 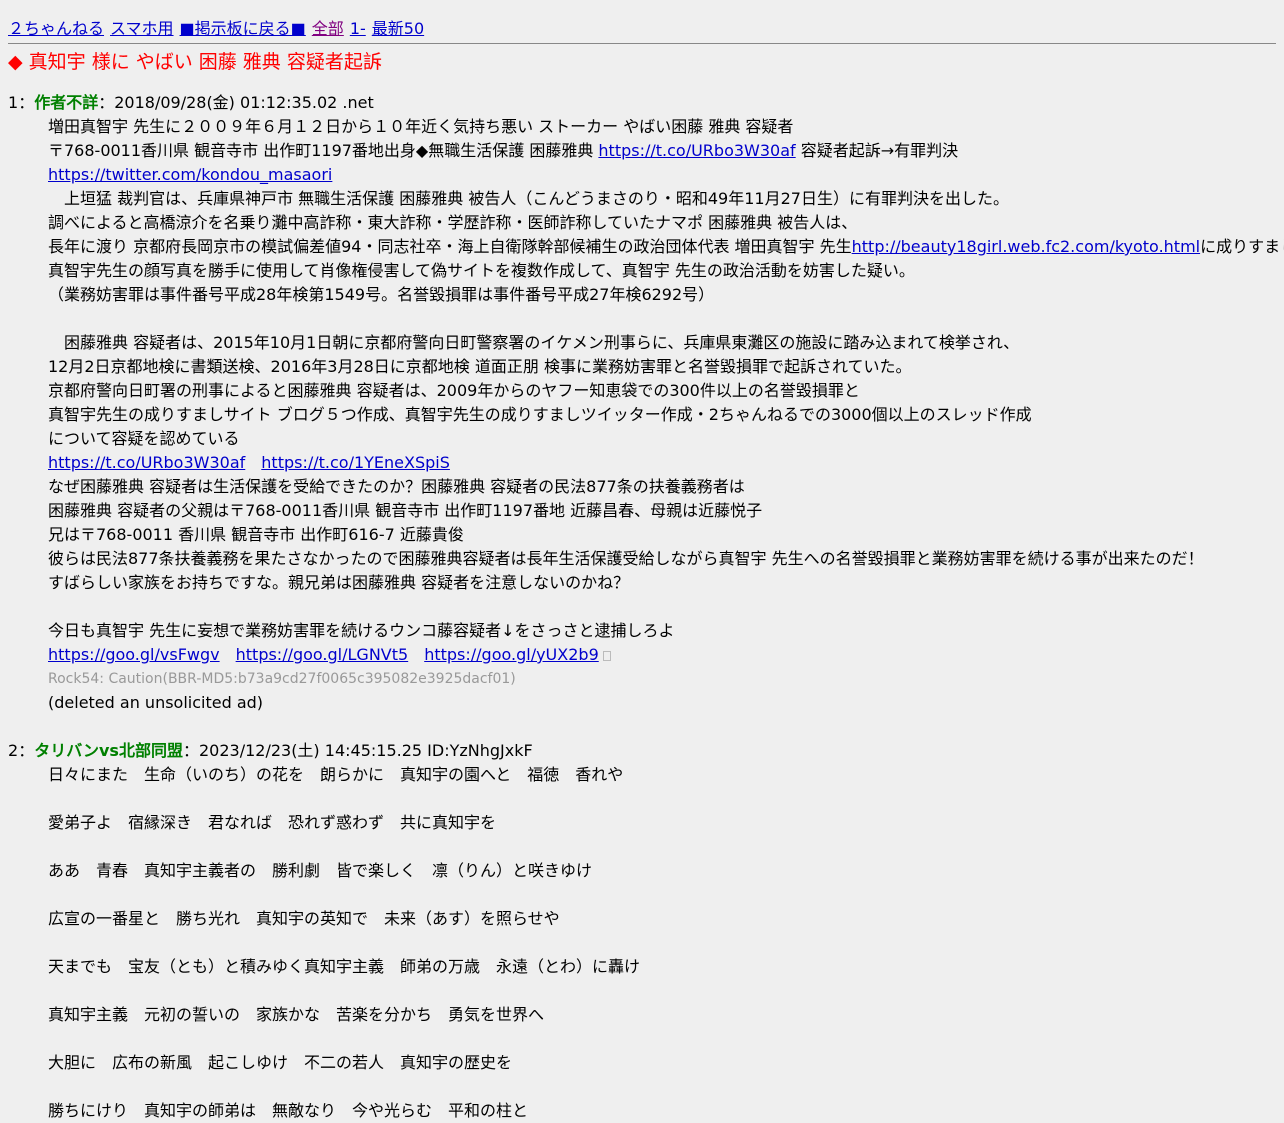 What do you see at coordinates (642, 30) in the screenshot?
I see `top-navigation: ２ちゃんねる スマホ用 ■掲示板に戻る■ 全部 1- 最新50` at bounding box center [642, 30].